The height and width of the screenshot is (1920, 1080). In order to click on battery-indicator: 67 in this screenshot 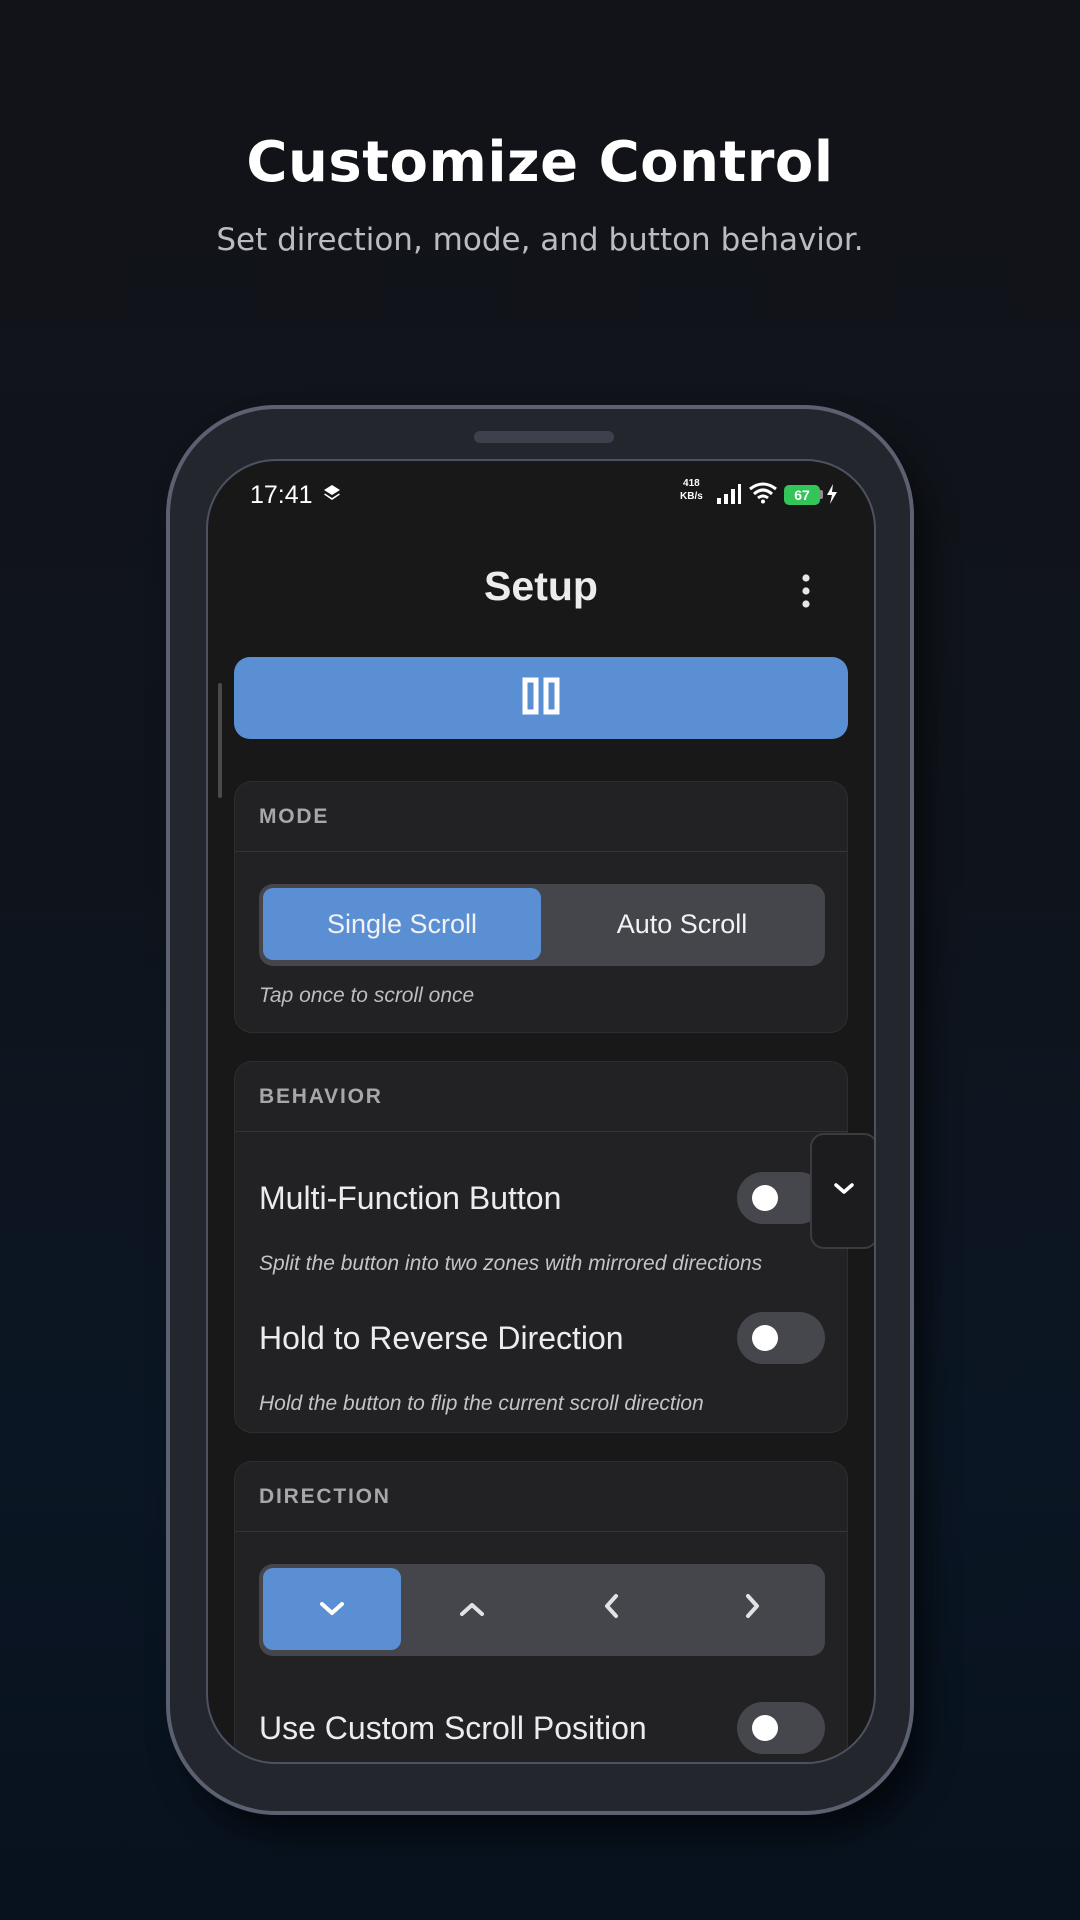, I will do `click(802, 495)`.